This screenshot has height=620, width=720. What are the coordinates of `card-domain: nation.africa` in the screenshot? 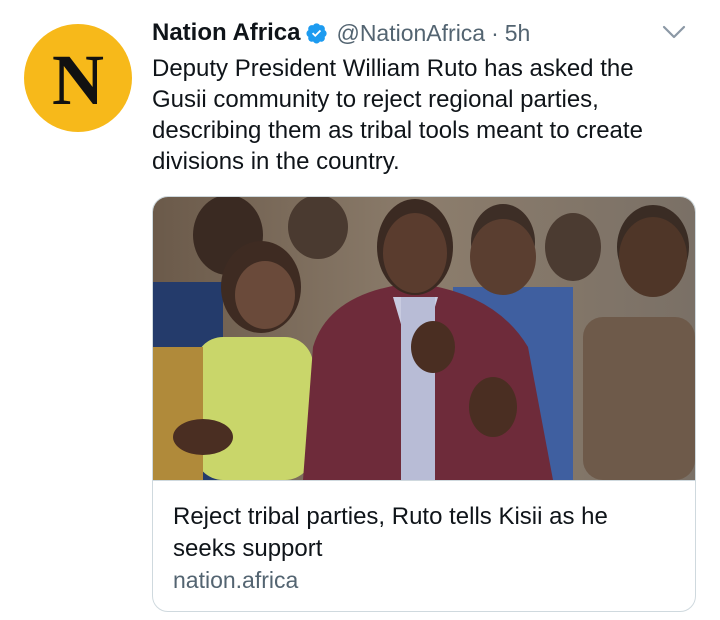 It's located at (235, 580).